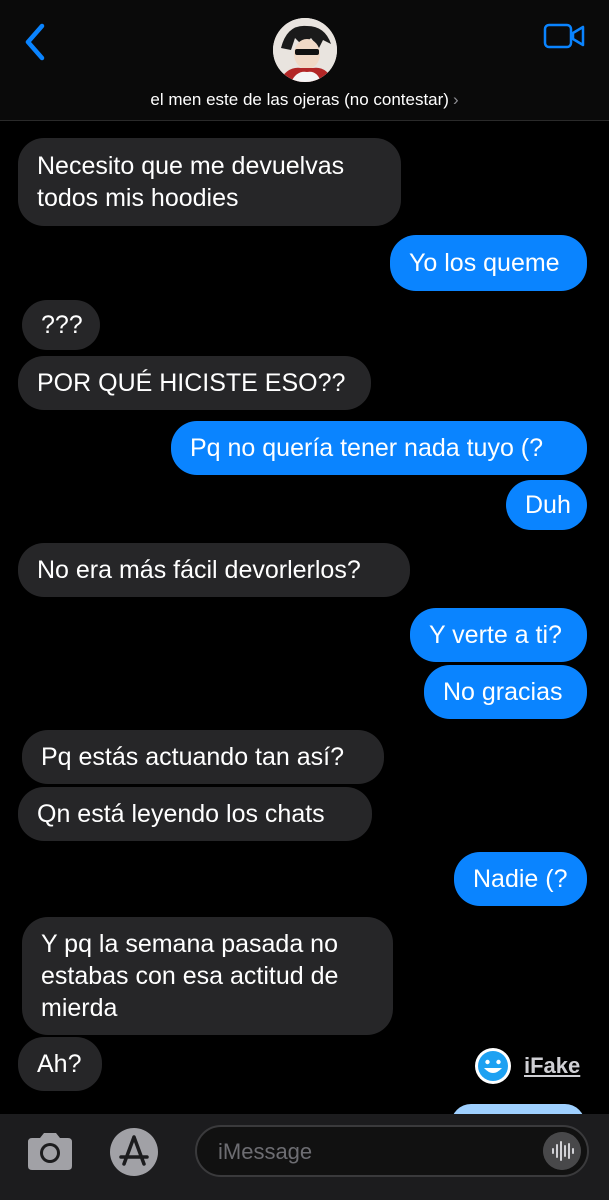 The image size is (609, 1200). Describe the element at coordinates (134, 1152) in the screenshot. I see `app-store-icon` at that location.